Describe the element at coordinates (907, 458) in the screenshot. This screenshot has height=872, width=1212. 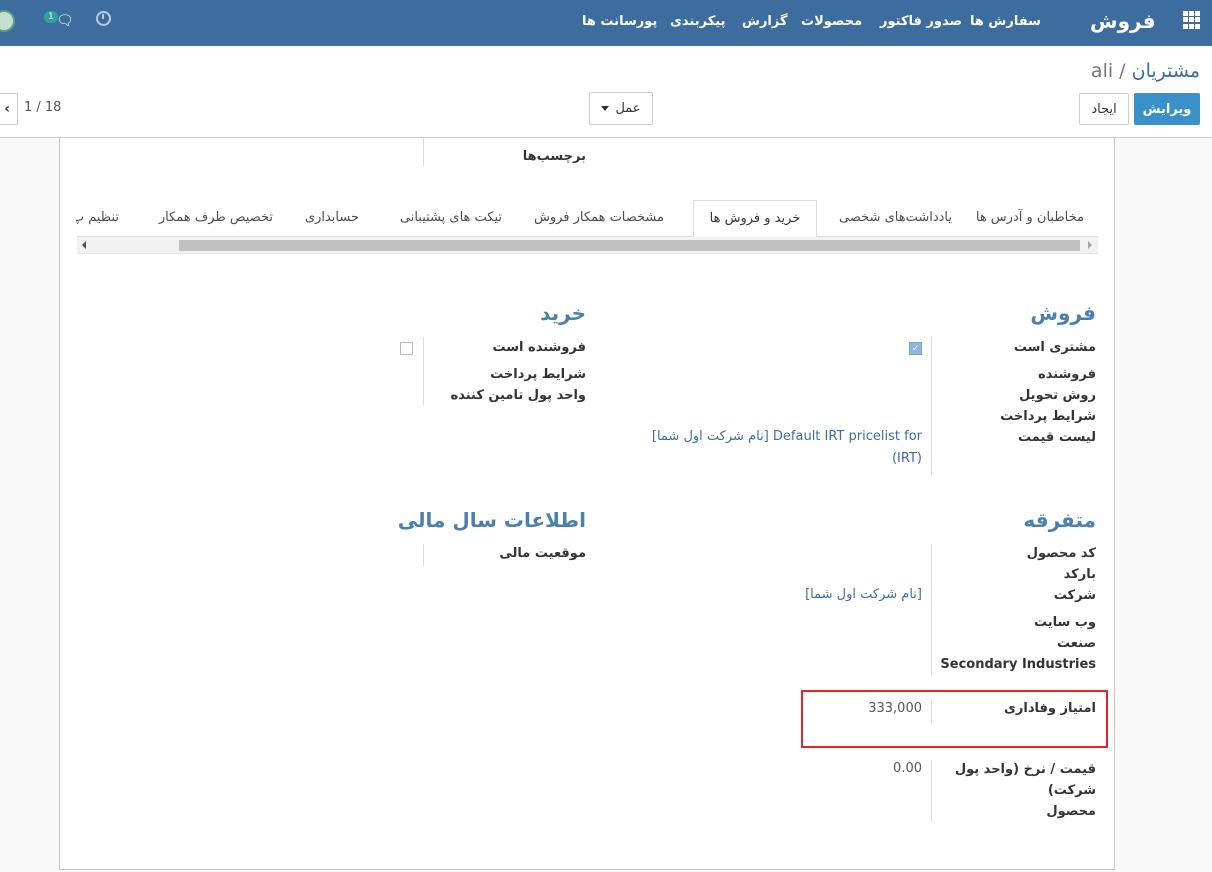
I see `pricelist-currency: (IRT)` at that location.